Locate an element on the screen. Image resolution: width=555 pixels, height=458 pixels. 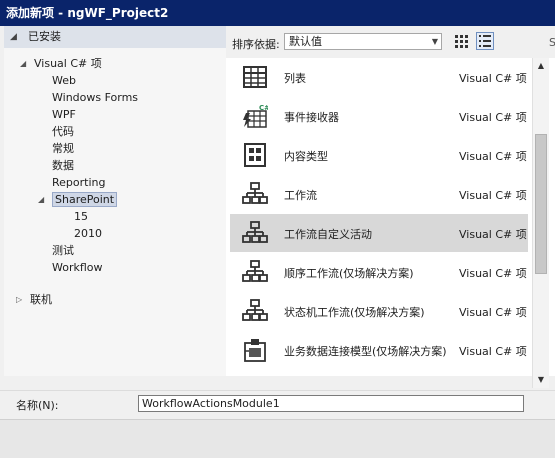
tree-item-label: 15 is located at coordinates (81, 216).